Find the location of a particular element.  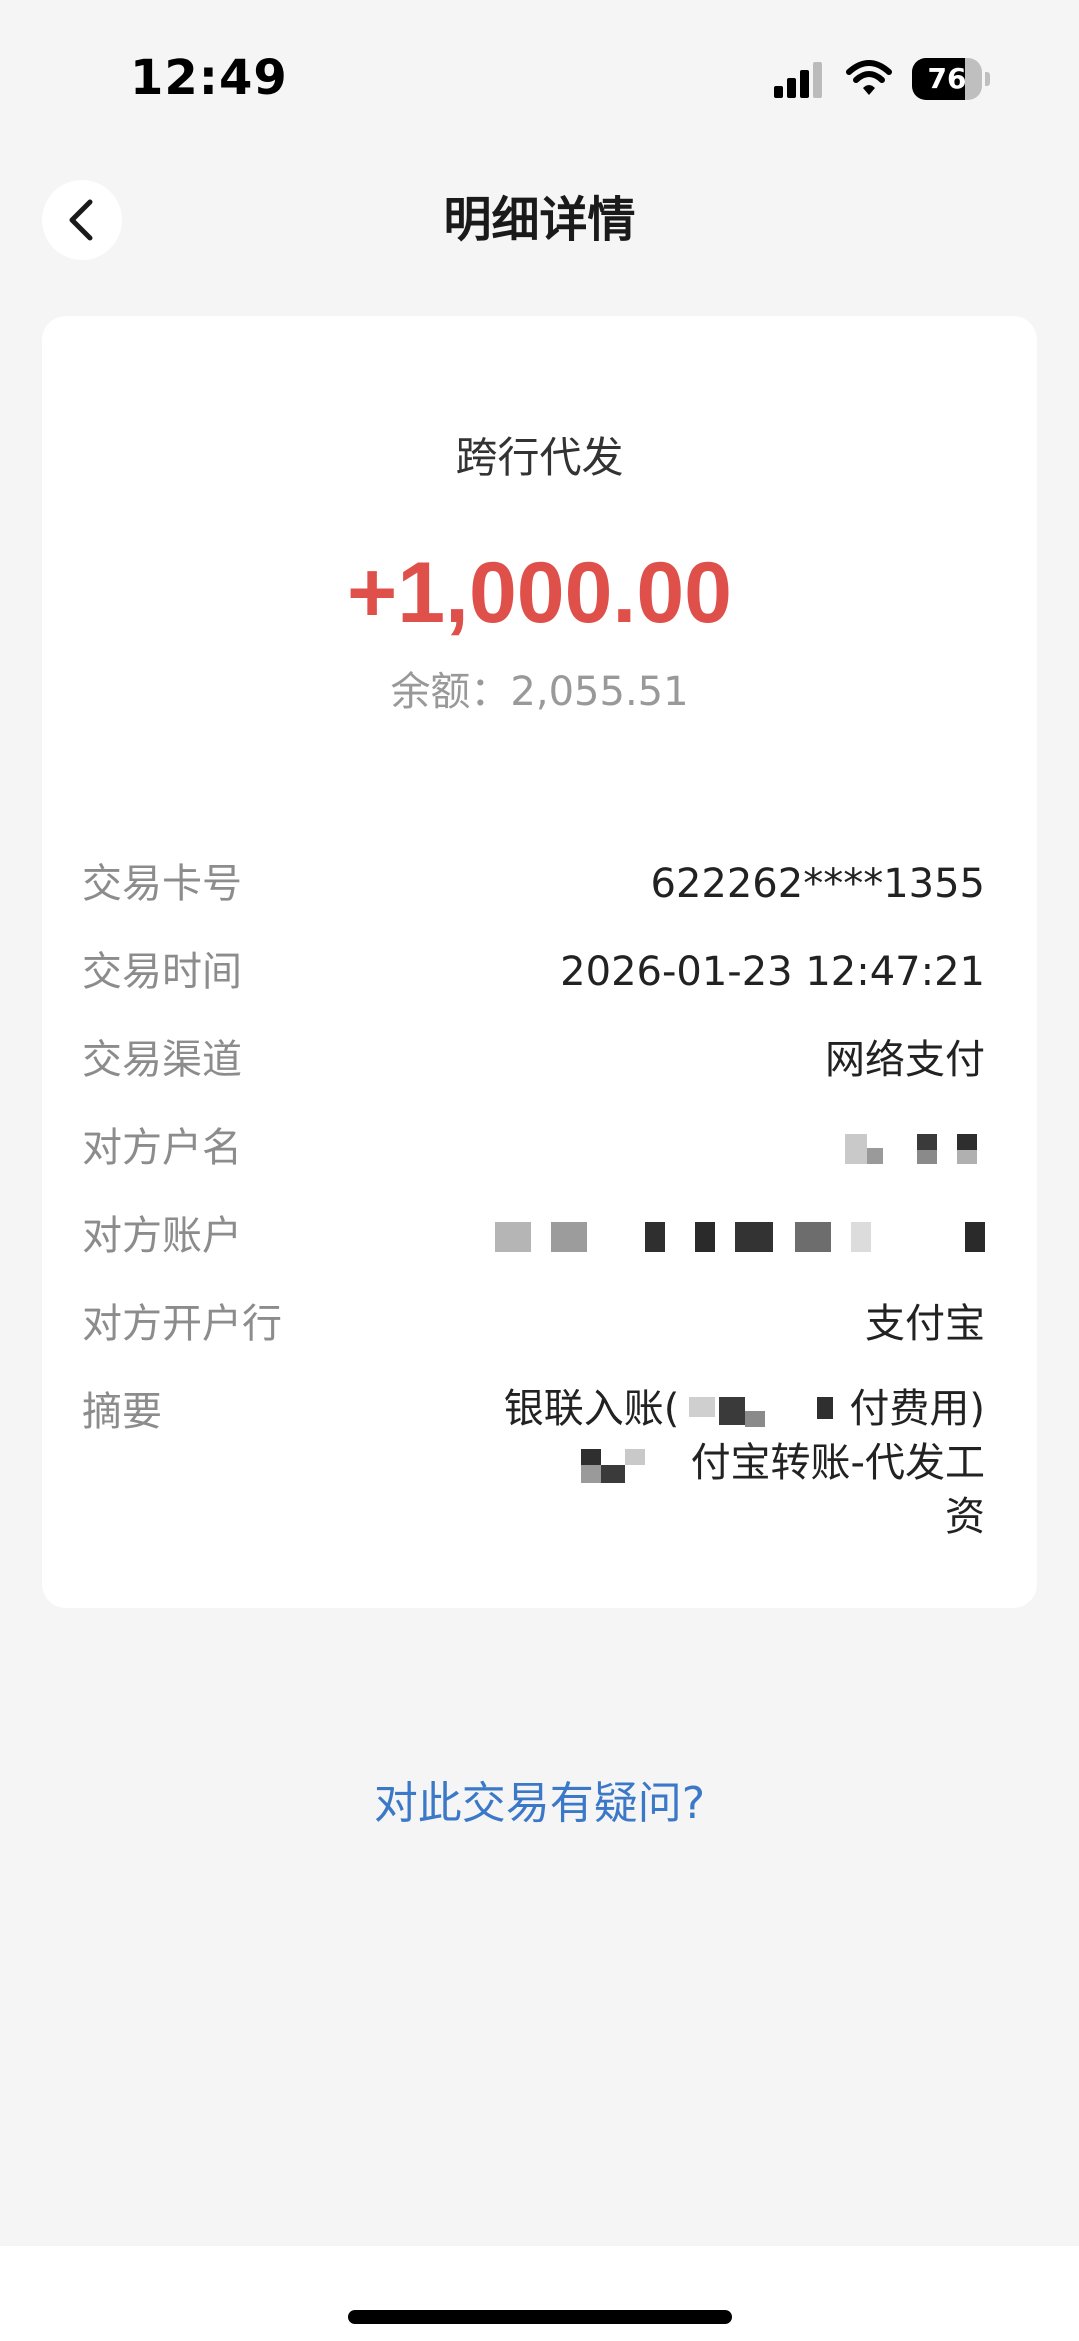

detail-row-channel: 交易渠道 网络支付 is located at coordinates (539, 1064).